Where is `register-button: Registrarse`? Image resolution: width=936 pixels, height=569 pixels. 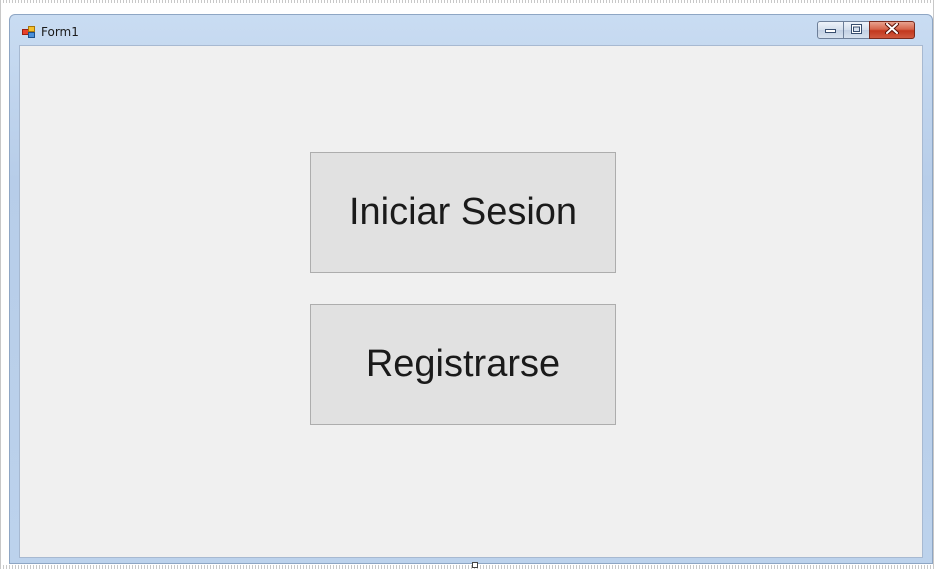 register-button: Registrarse is located at coordinates (463, 364).